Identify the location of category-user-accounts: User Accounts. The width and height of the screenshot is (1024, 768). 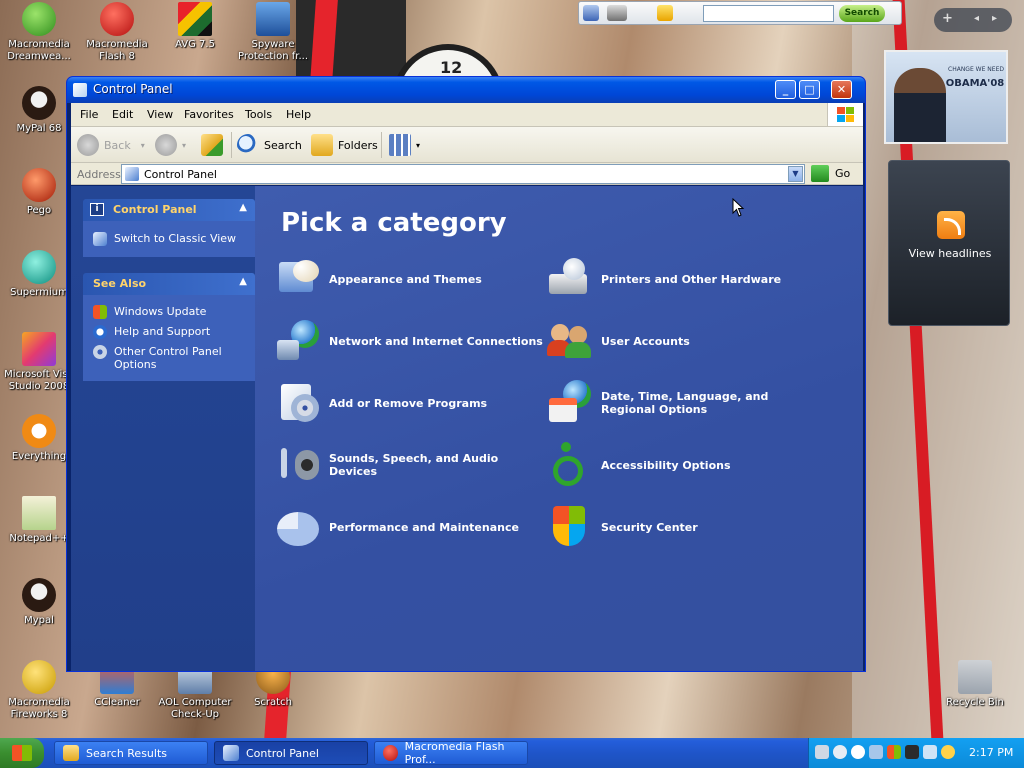
(682, 341).